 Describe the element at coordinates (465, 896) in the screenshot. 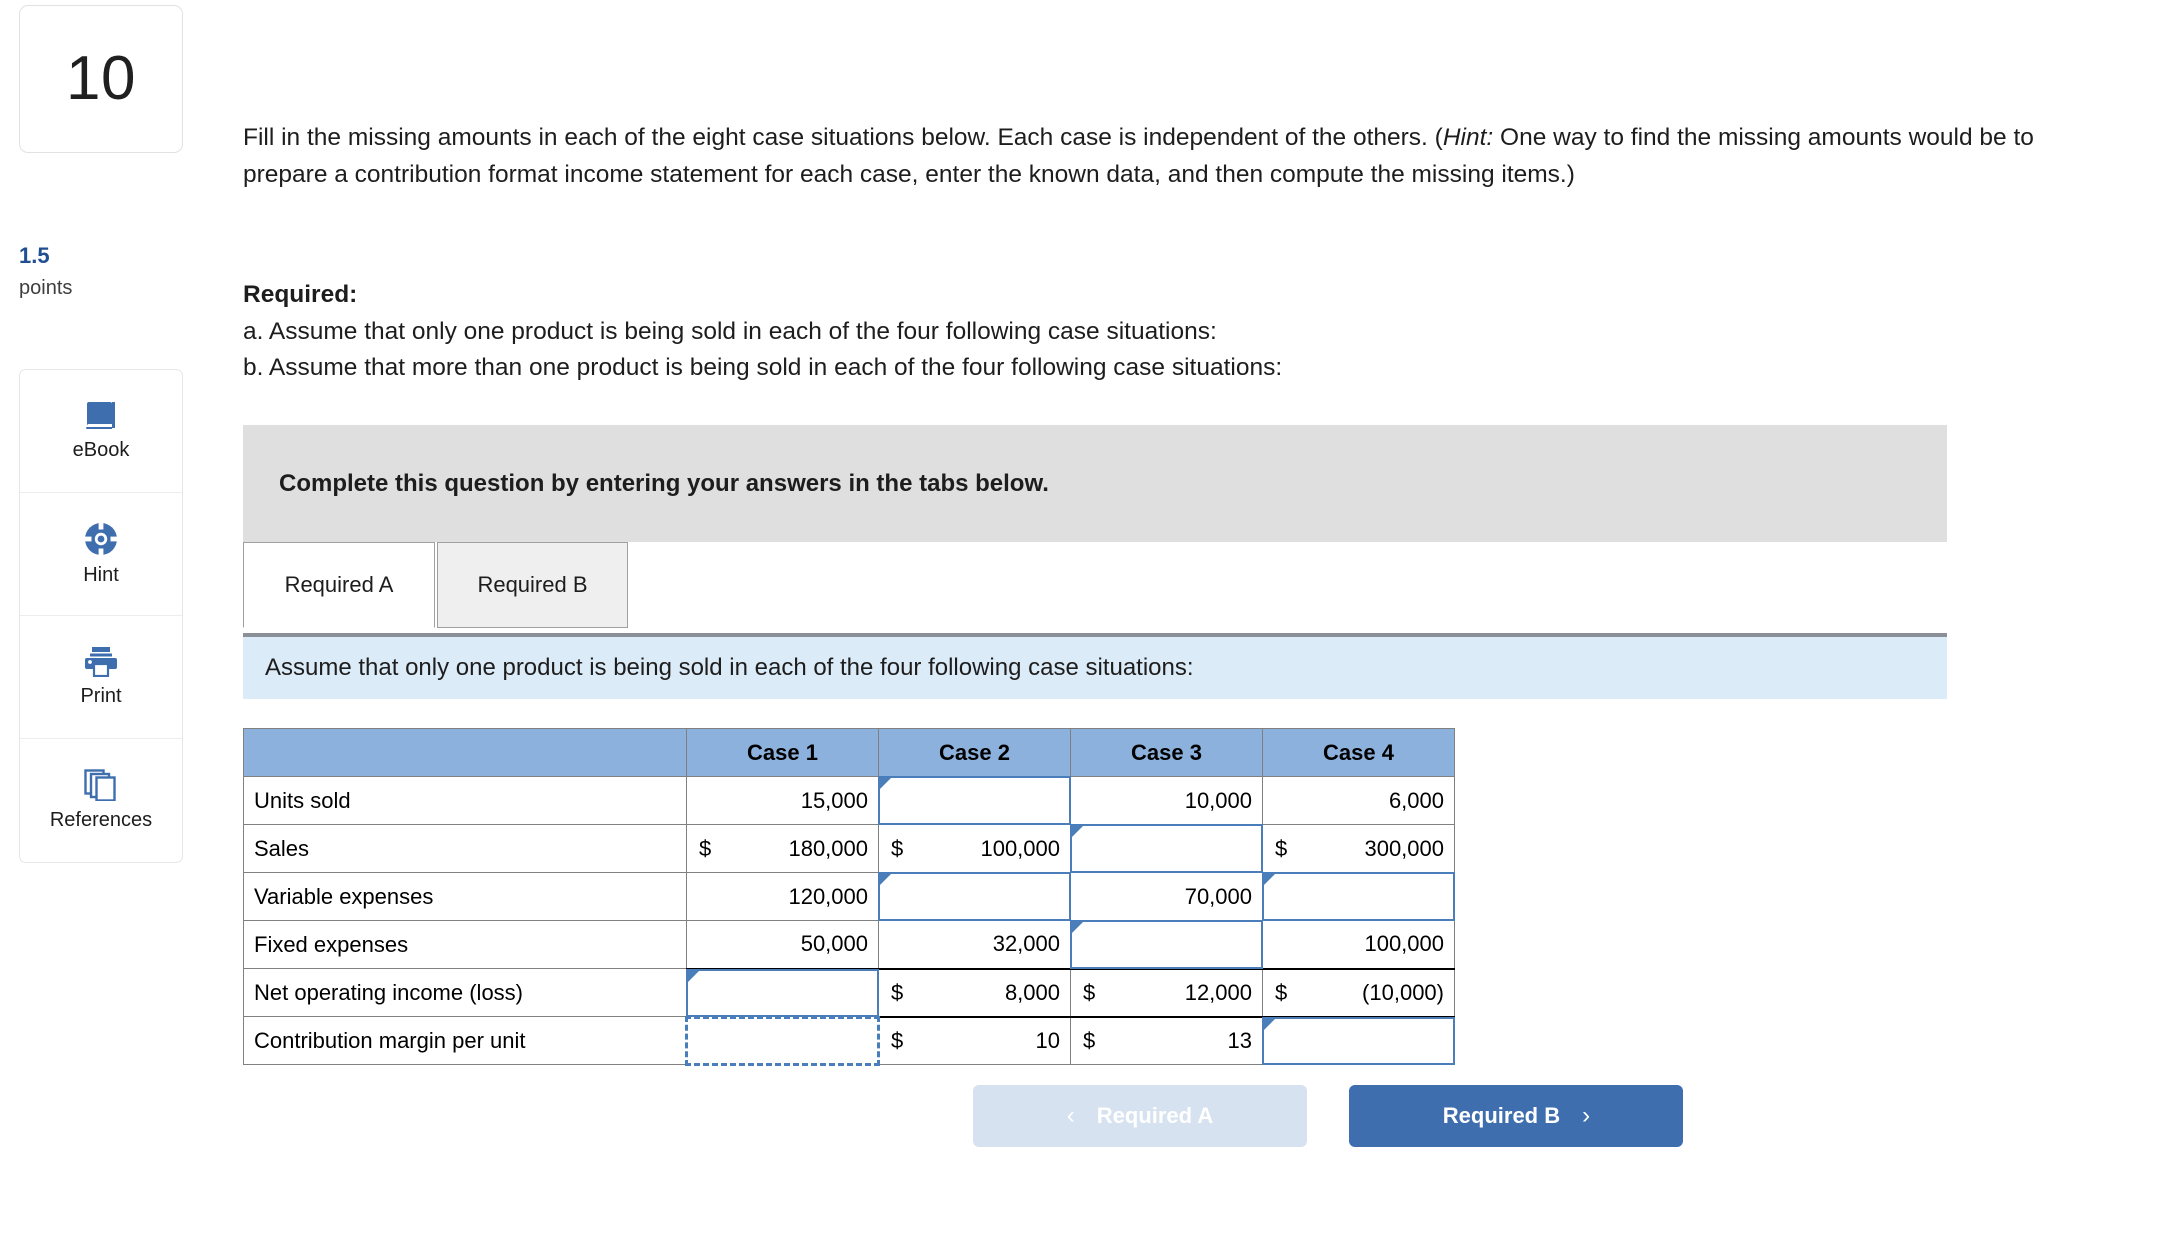

I see `row-label-variable-expenses: Variable expenses` at that location.